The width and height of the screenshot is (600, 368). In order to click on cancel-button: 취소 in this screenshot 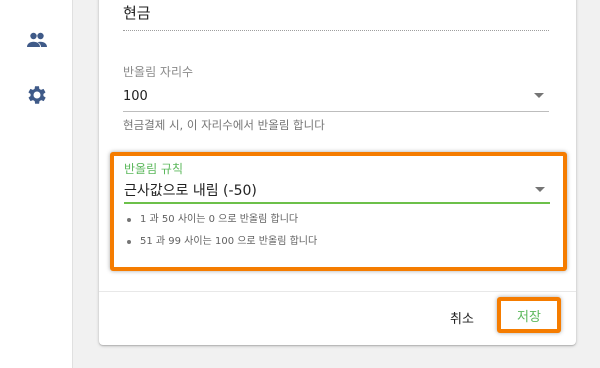, I will do `click(462, 317)`.